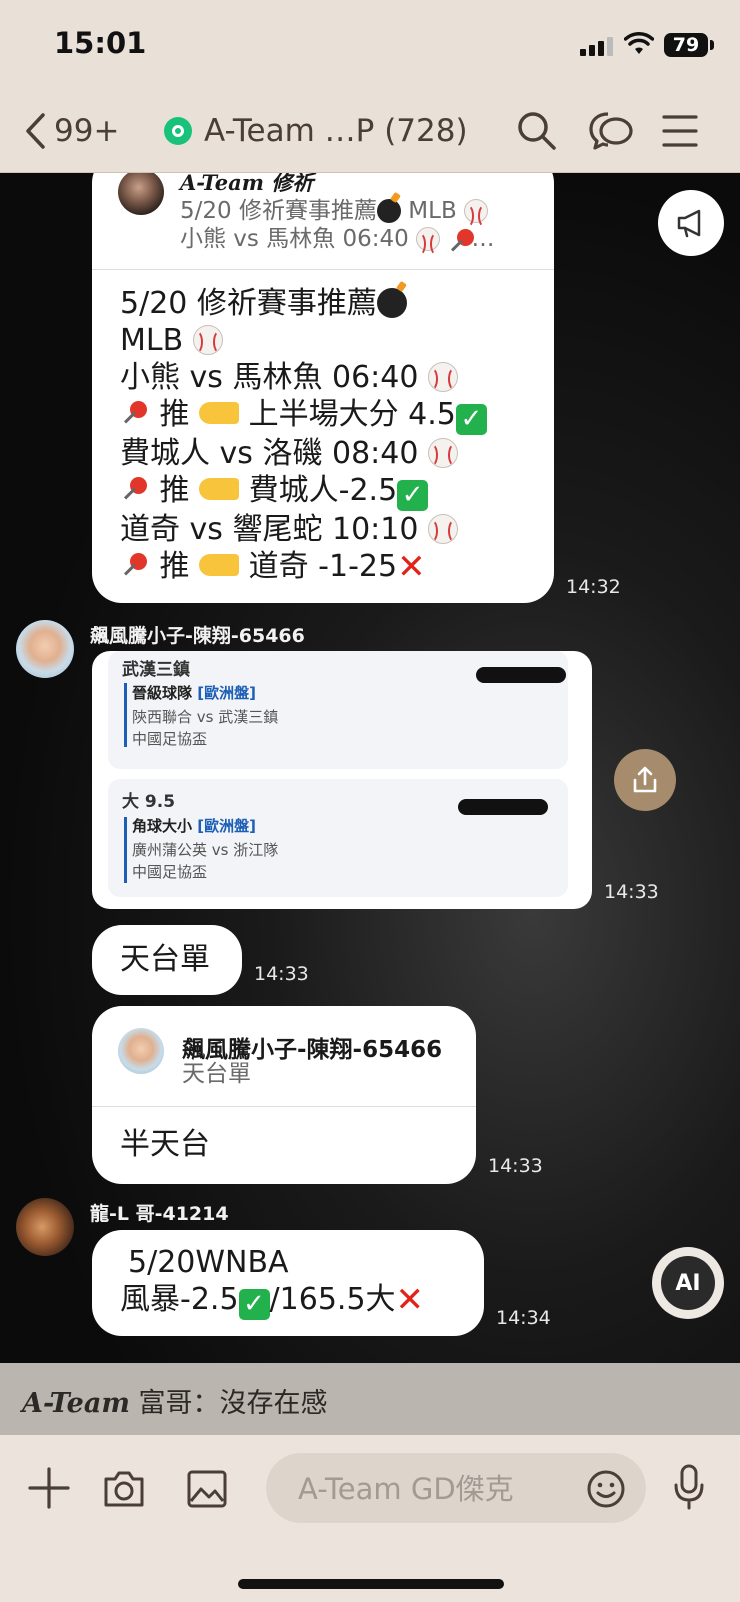  I want to click on megaphone-icon, so click(689, 223).